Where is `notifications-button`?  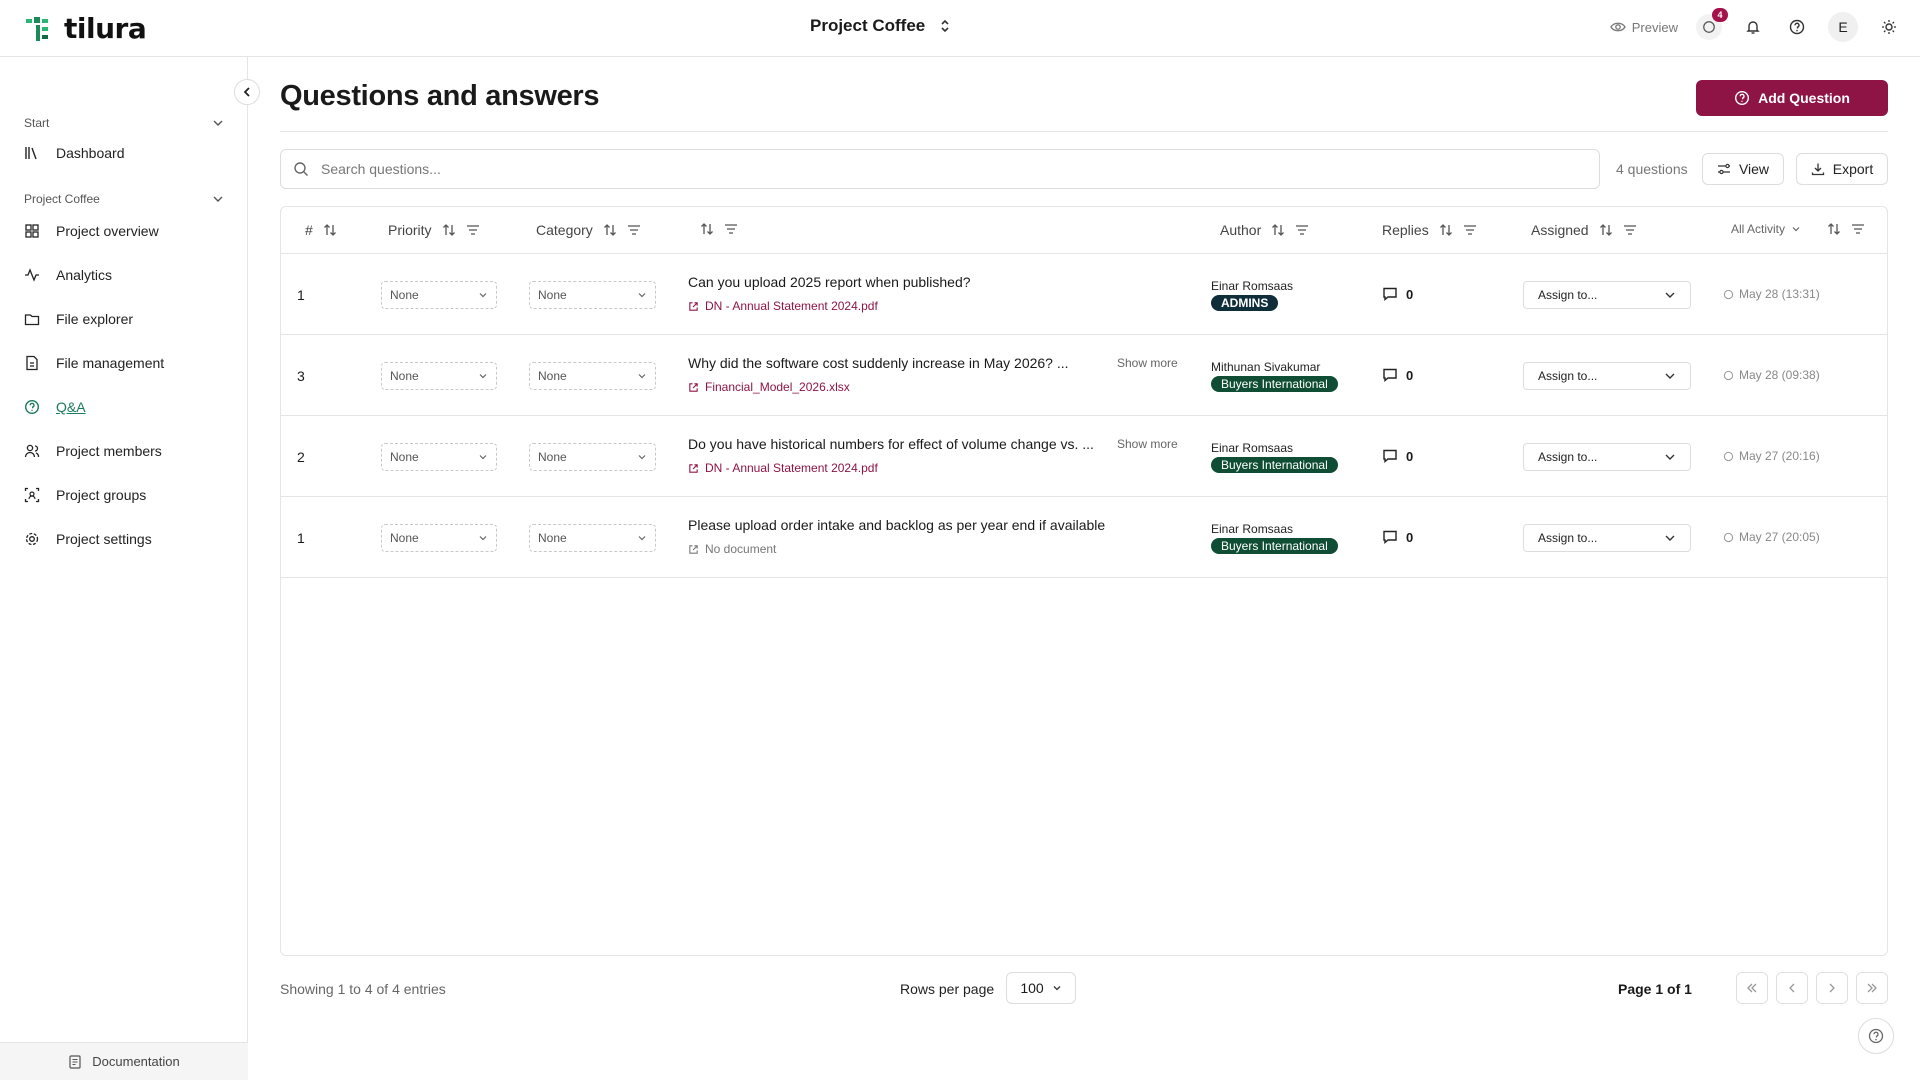
notifications-button is located at coordinates (1753, 27).